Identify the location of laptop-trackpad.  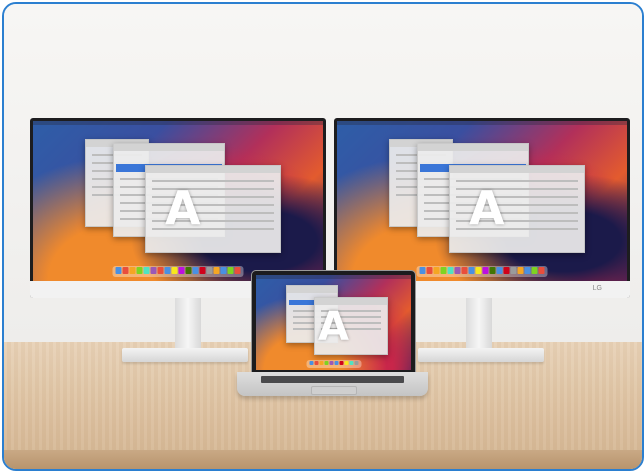
(334, 390).